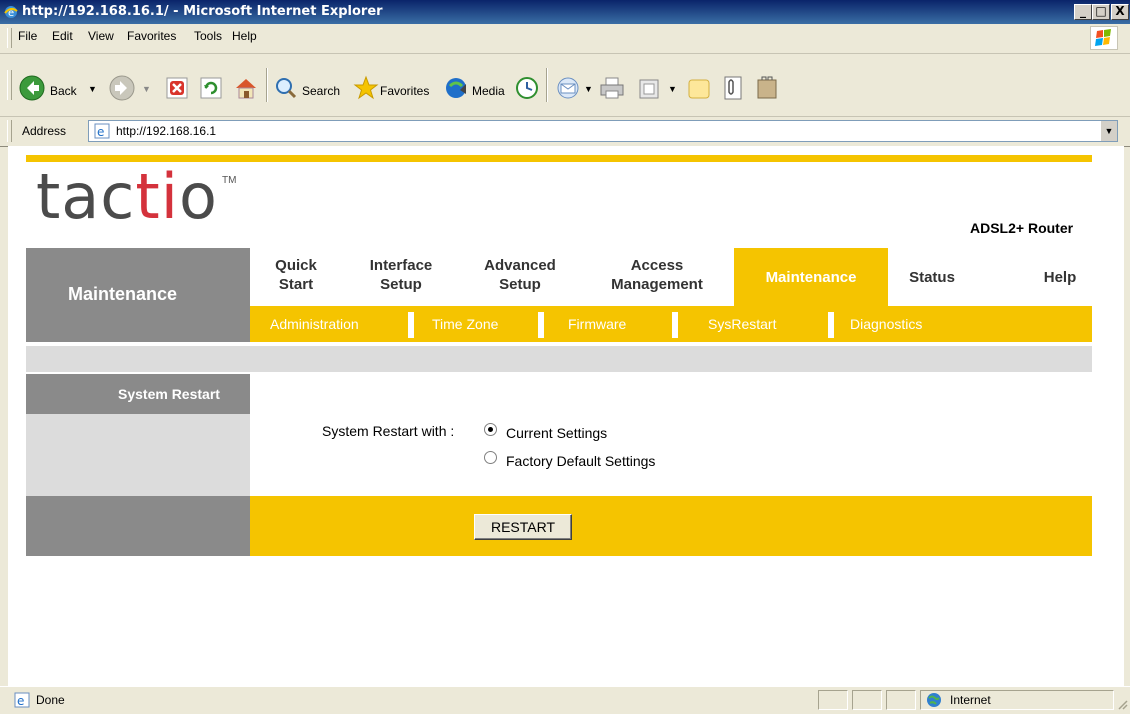 The height and width of the screenshot is (714, 1130). I want to click on nav-status: Status, so click(932, 277).